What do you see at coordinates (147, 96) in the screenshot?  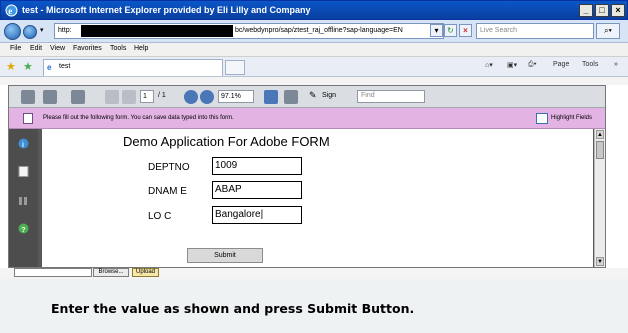 I see `page-number-input: 1` at bounding box center [147, 96].